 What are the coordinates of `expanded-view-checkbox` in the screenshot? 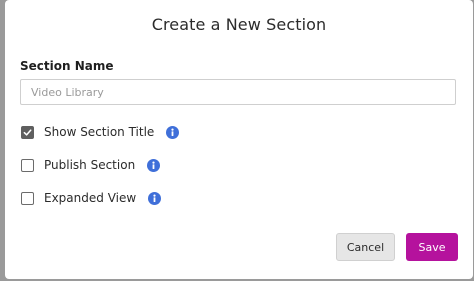 It's located at (27, 198).